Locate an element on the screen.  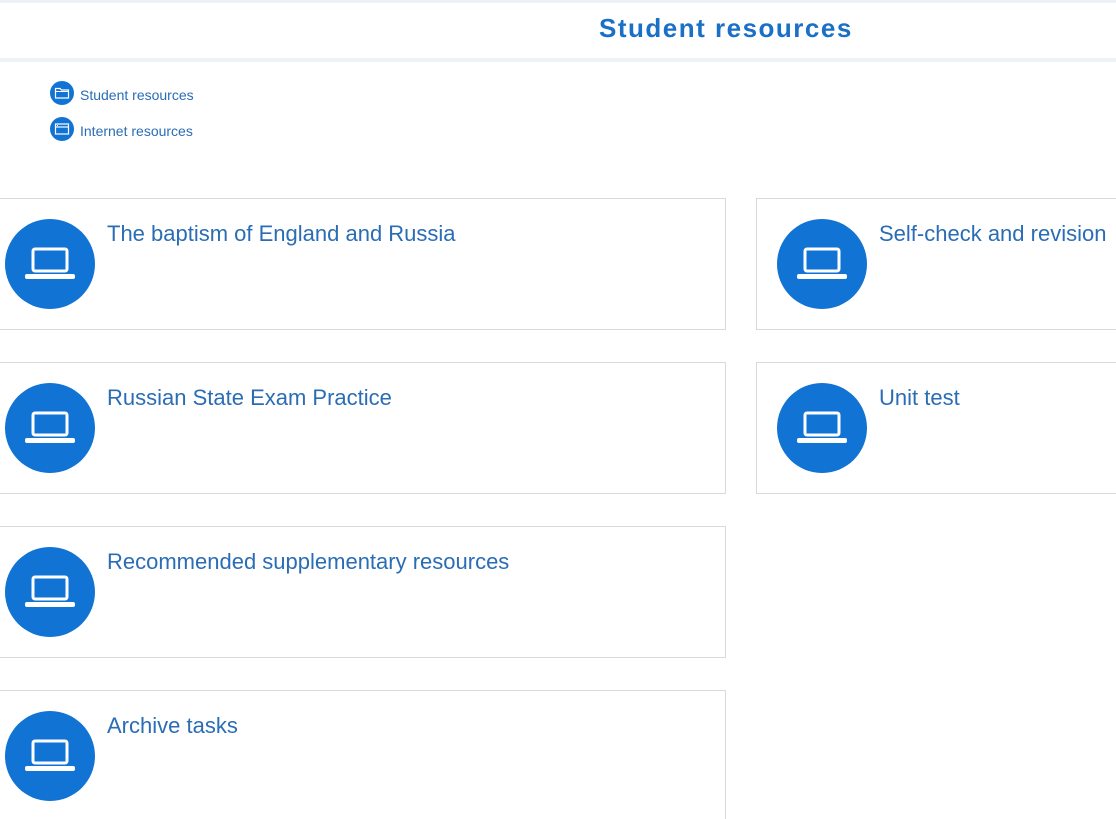
nav-link-label: Internet resources is located at coordinates (136, 130).